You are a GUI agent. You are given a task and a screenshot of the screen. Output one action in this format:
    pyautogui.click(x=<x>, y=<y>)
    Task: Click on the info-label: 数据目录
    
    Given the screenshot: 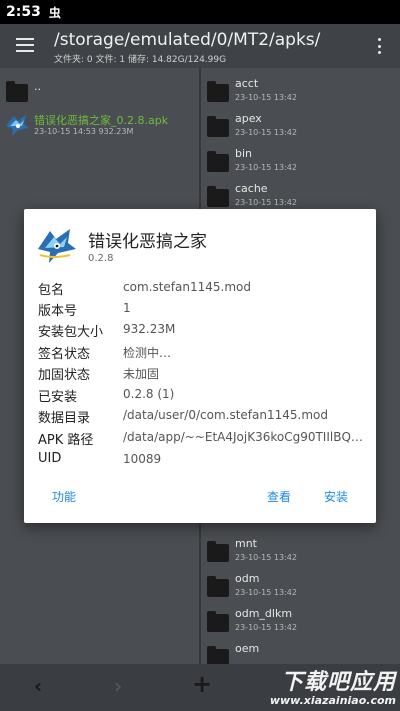 What is the action you would take?
    pyautogui.click(x=64, y=418)
    